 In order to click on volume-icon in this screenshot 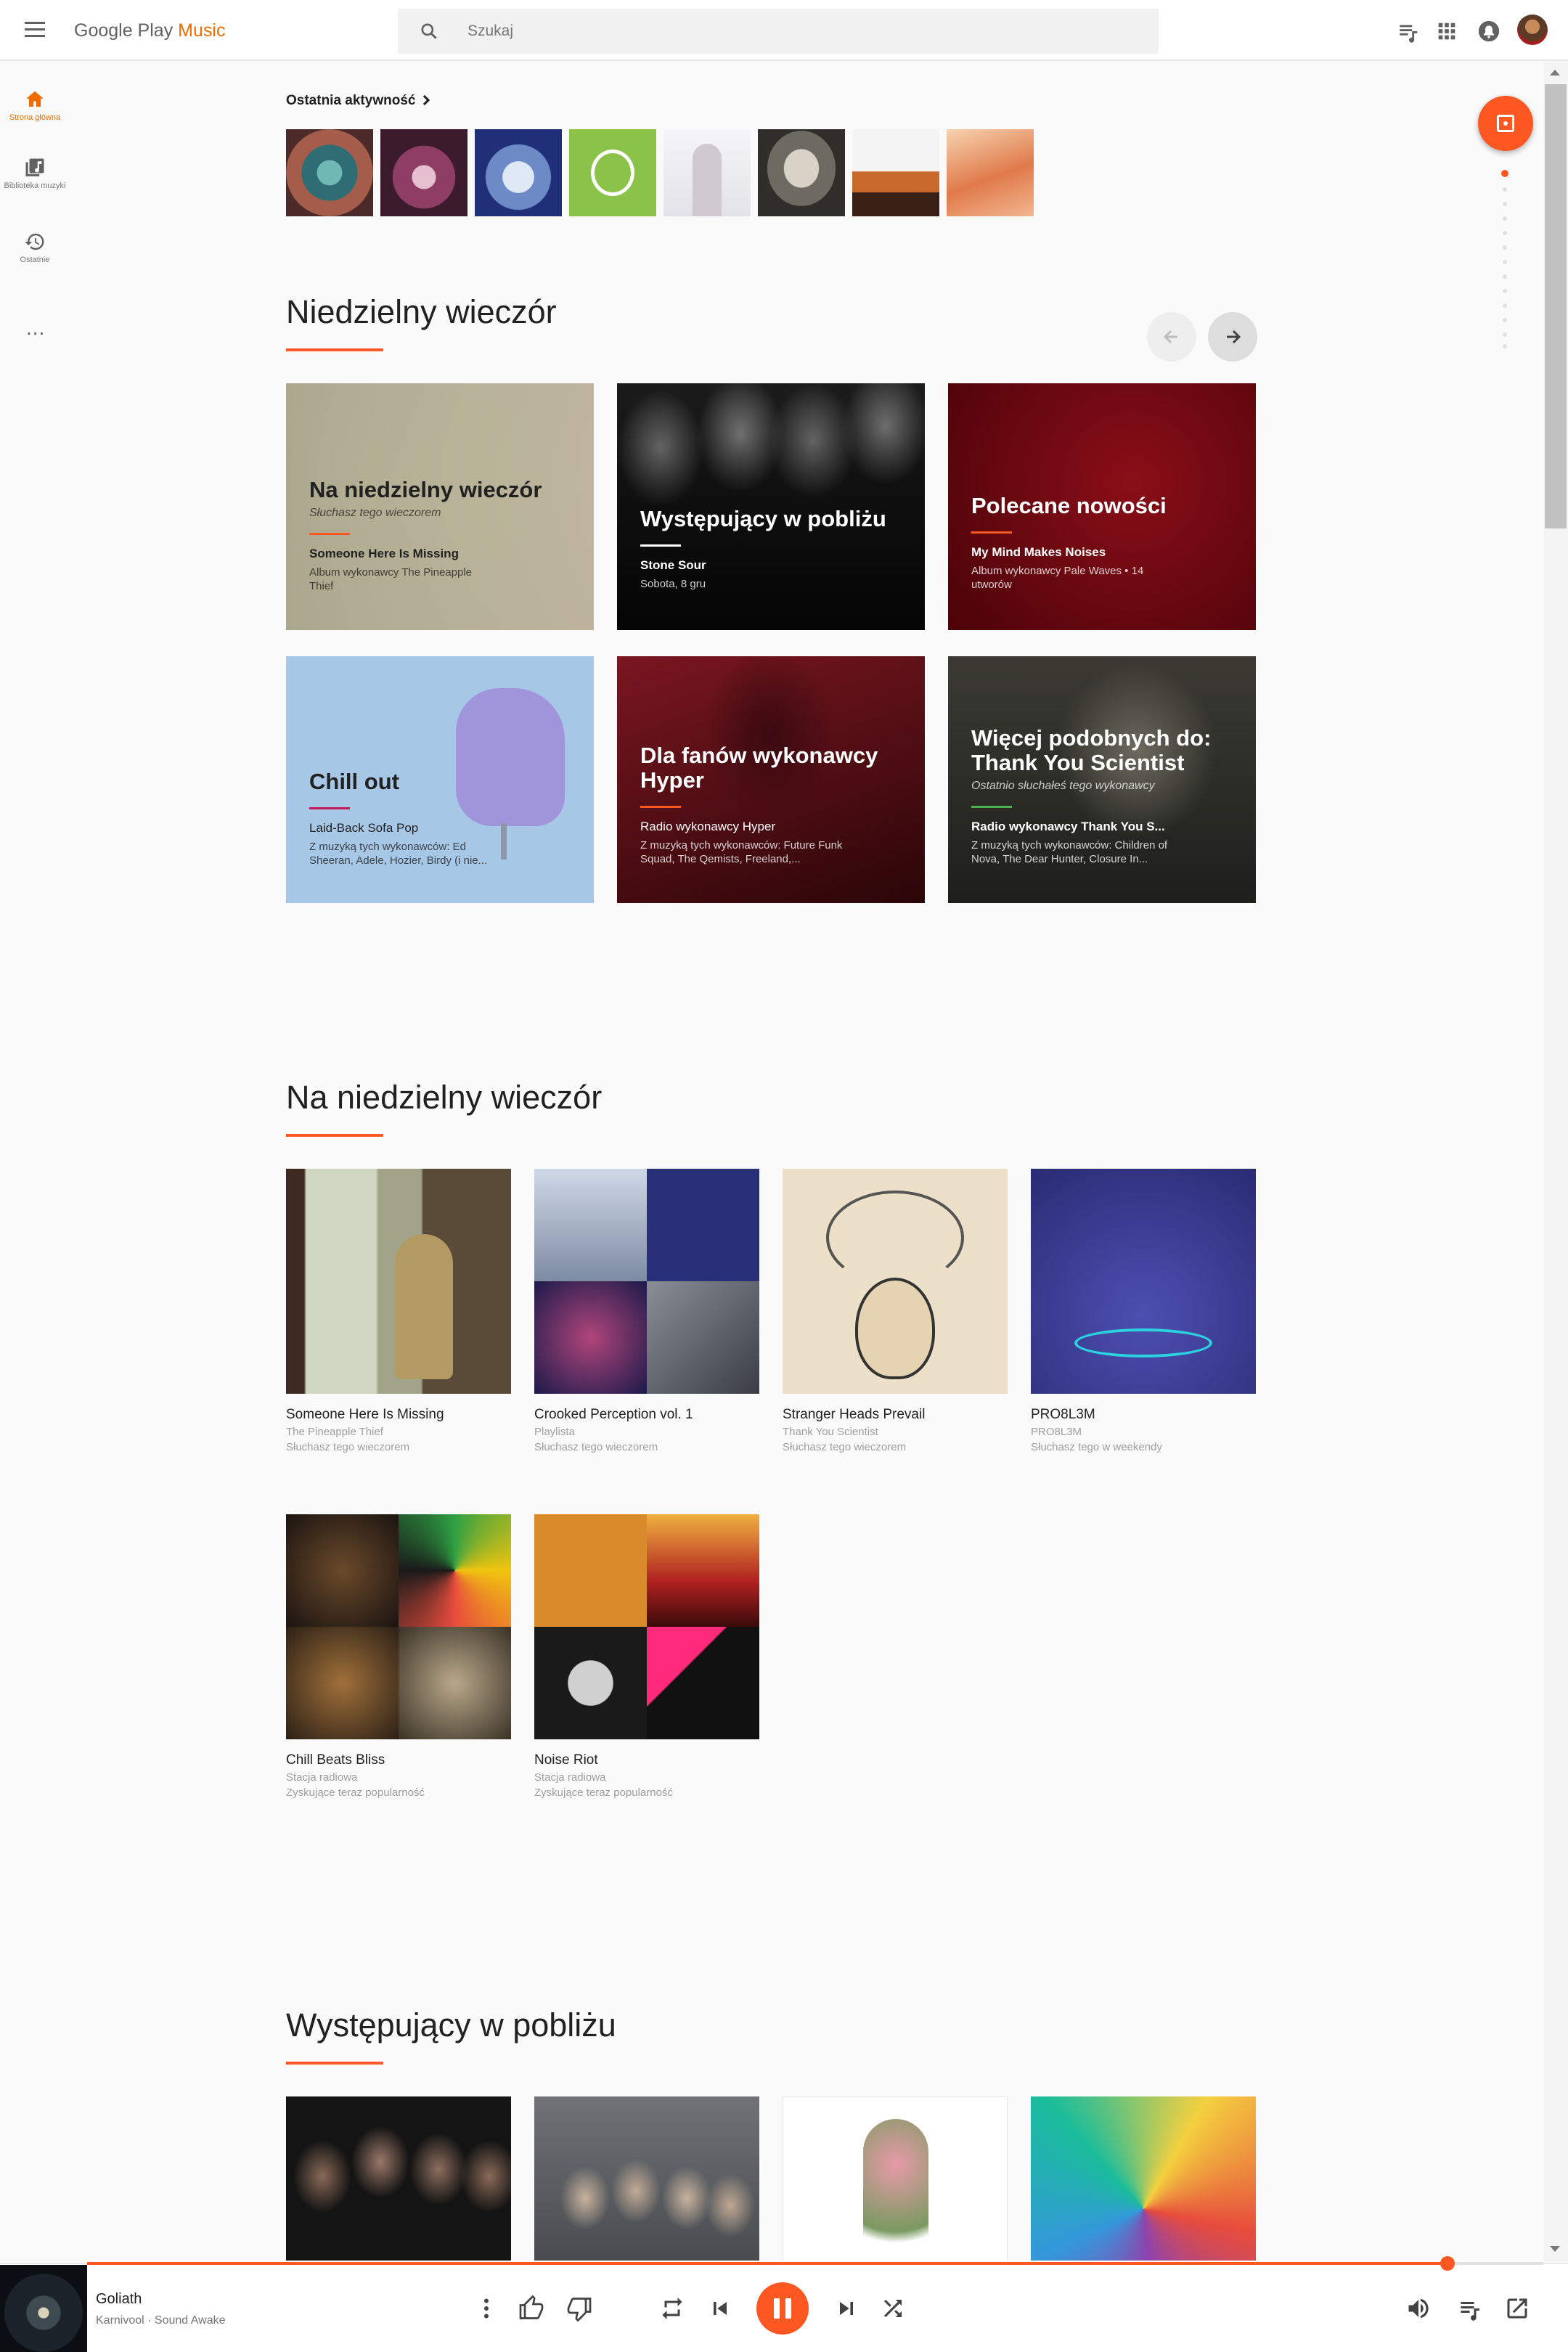, I will do `click(1419, 2309)`.